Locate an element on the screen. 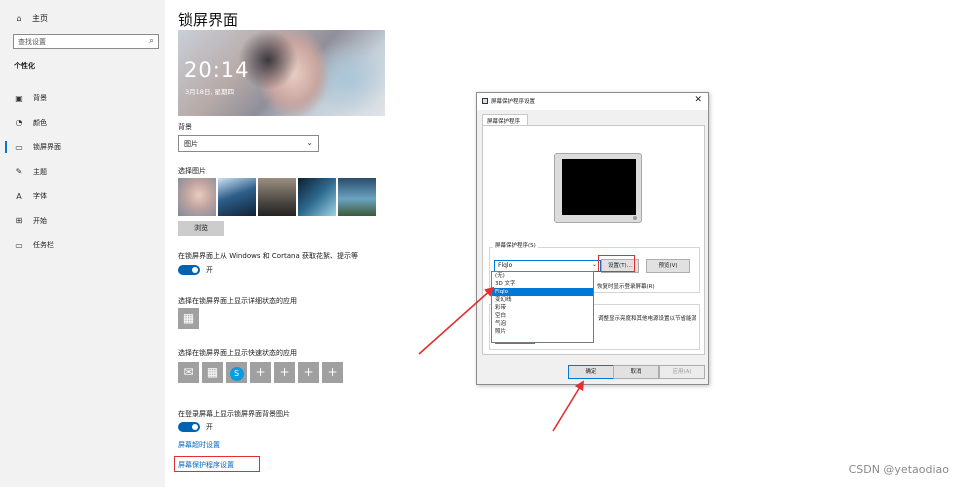 The width and height of the screenshot is (965, 487). tips-toggle-state: 开 is located at coordinates (209, 270).